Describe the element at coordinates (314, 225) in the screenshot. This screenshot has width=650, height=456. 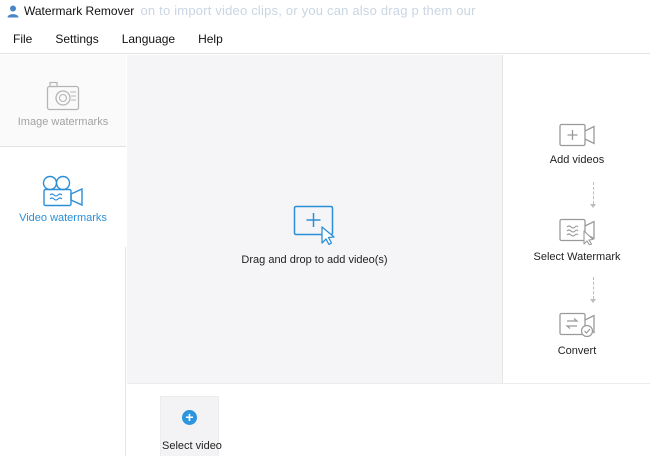
I see `add-video-cursor-icon` at that location.